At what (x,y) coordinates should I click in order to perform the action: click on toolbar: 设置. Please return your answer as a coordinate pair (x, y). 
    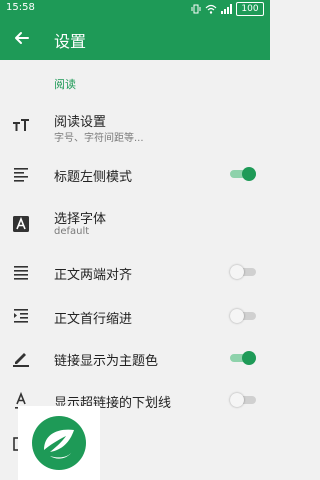
    Looking at the image, I should click on (135, 39).